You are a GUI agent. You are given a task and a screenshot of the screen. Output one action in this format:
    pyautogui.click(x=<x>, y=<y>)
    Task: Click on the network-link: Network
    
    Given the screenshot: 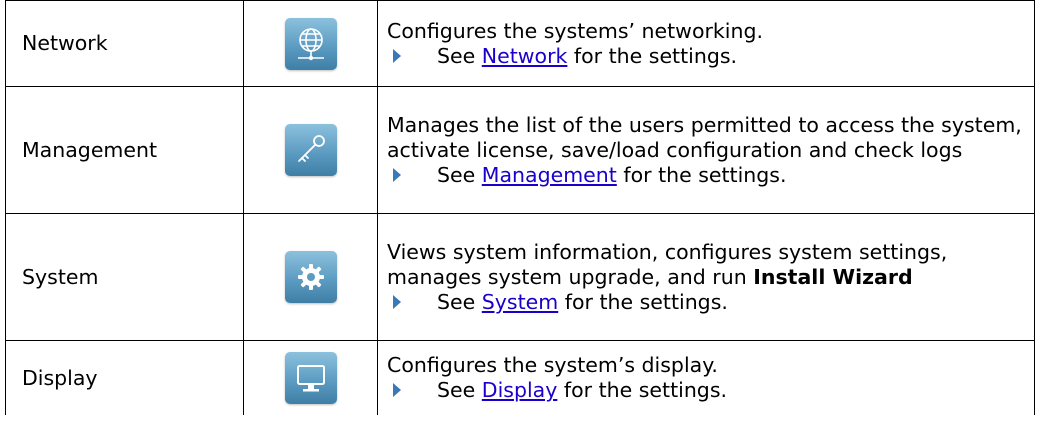 What is the action you would take?
    pyautogui.click(x=525, y=56)
    